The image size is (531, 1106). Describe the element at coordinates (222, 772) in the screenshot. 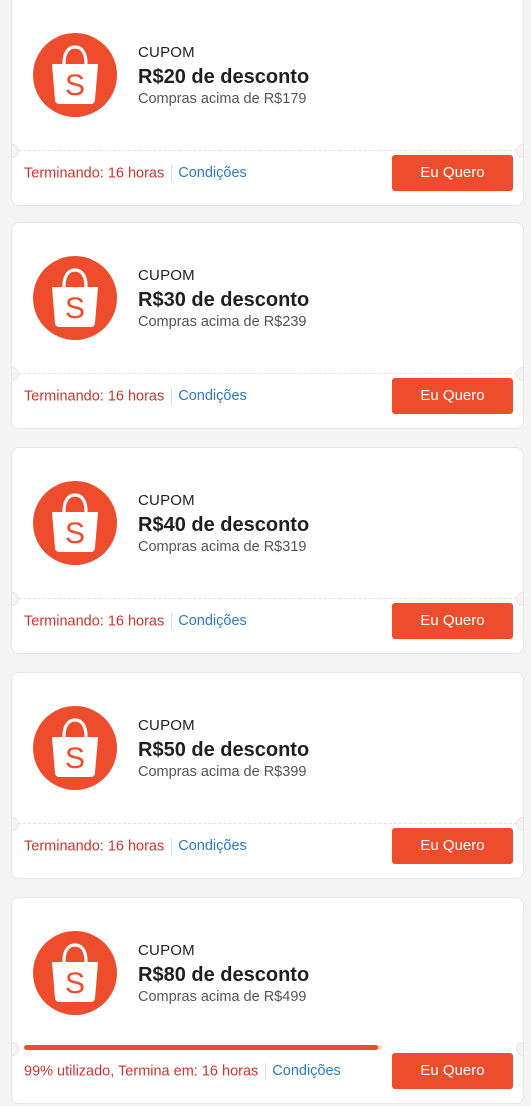

I see `coupon-min-purchase: Compras acima de R$399` at that location.